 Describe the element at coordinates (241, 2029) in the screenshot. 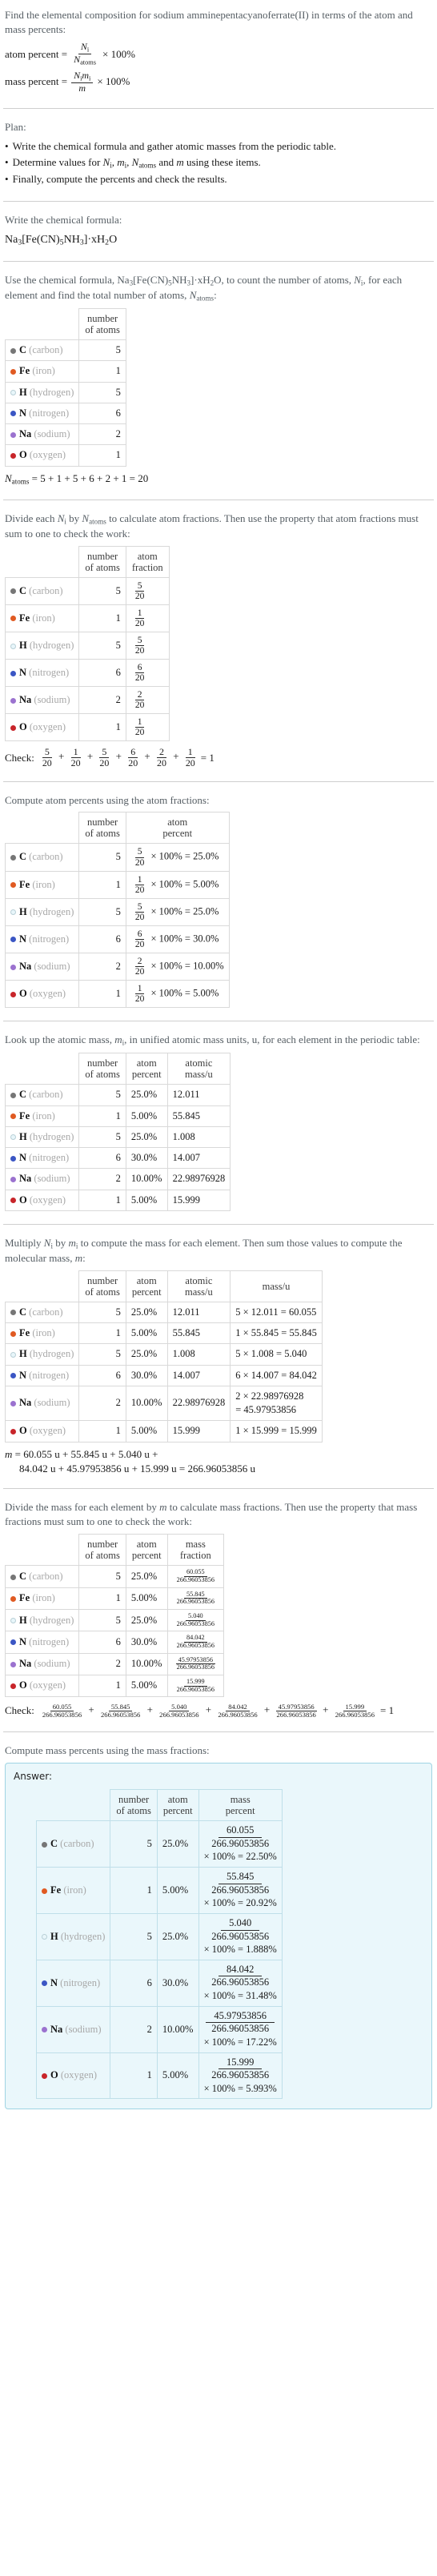

I see `mass-percent-value: 45.97953856 266.96053856 × 100% = 17.22%` at that location.